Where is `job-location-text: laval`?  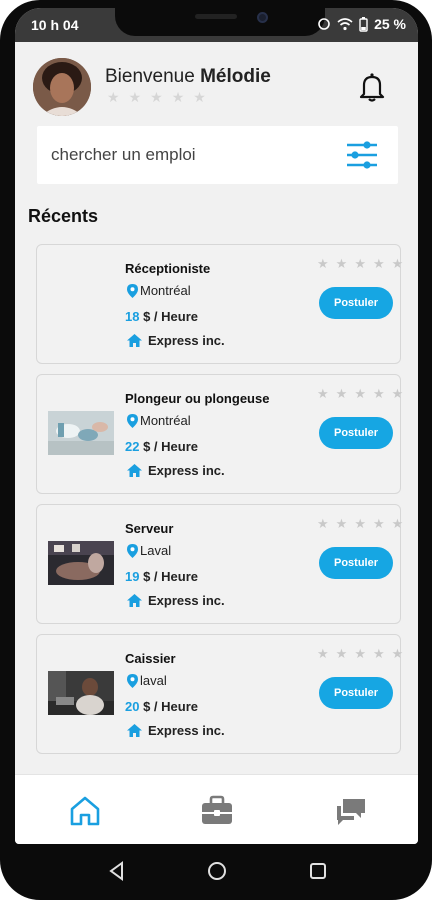 job-location-text: laval is located at coordinates (153, 680).